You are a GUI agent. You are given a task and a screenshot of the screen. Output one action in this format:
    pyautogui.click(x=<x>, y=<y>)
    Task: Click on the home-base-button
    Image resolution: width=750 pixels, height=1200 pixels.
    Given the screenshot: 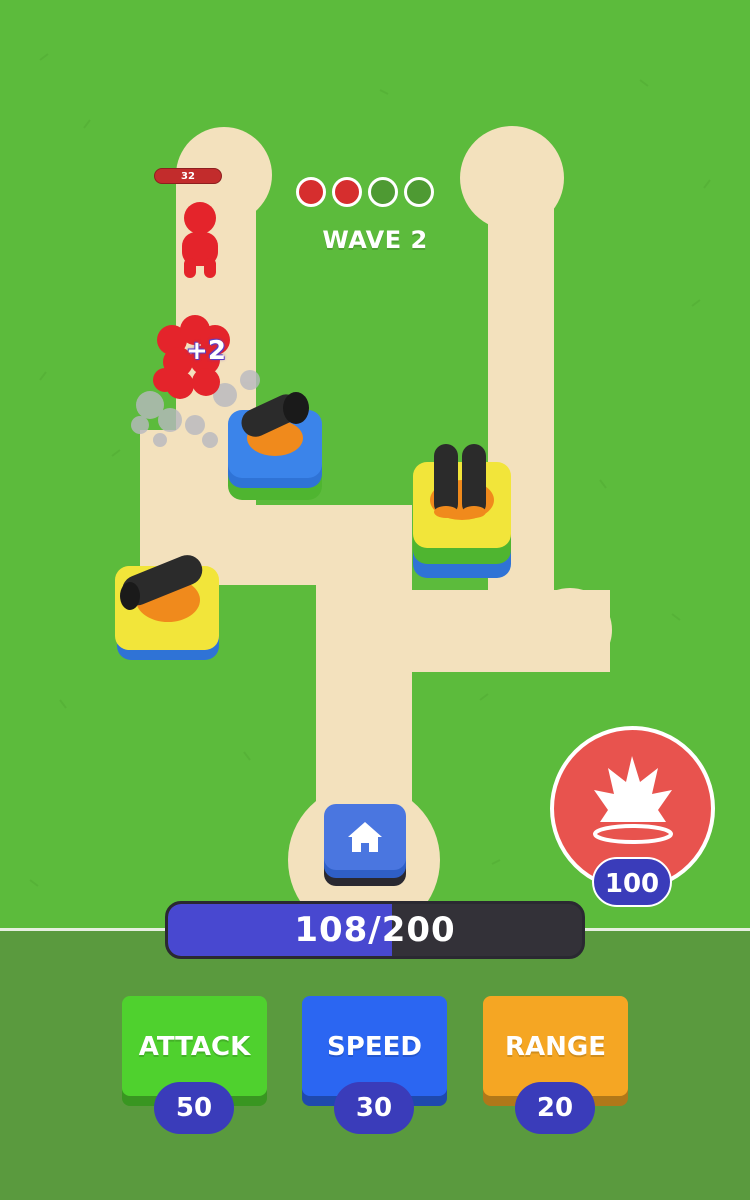 What is the action you would take?
    pyautogui.click(x=365, y=845)
    